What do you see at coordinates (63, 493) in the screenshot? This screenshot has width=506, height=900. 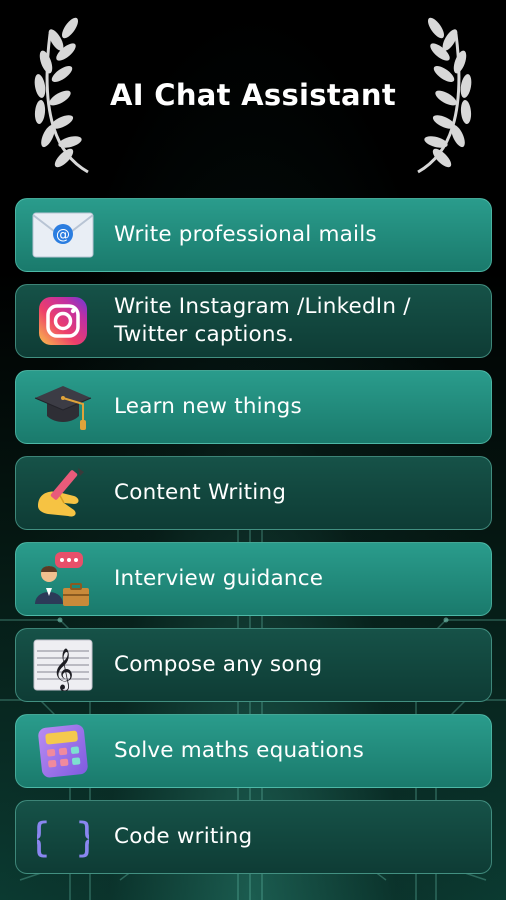 I see `writing-hand-icon` at bounding box center [63, 493].